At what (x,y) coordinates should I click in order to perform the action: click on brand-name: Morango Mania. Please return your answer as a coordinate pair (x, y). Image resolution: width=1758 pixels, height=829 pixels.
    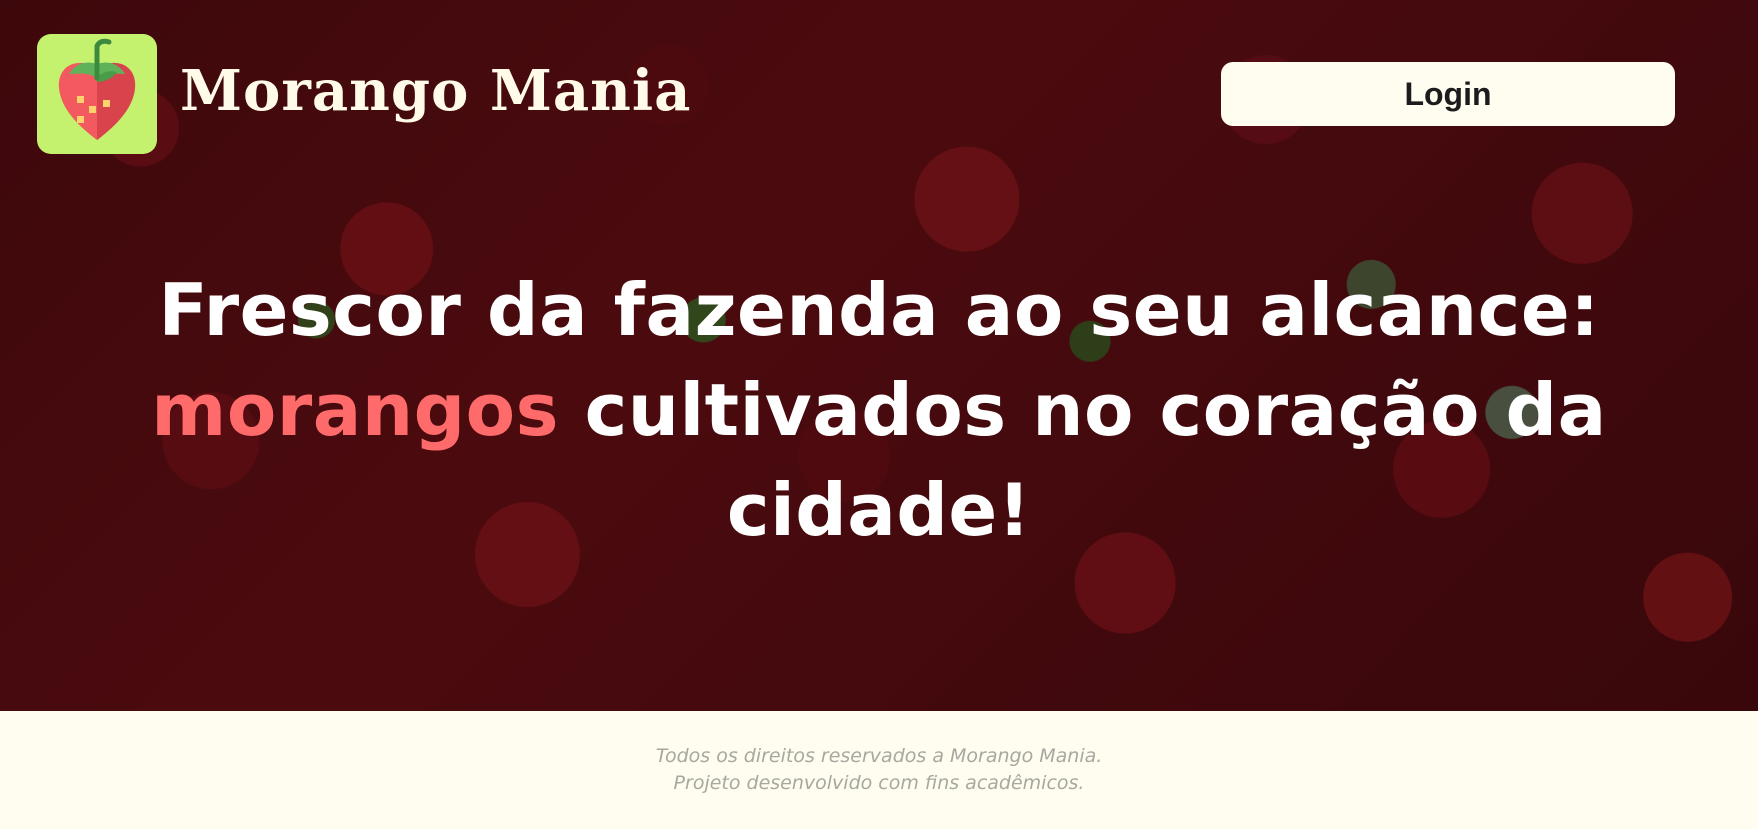
    Looking at the image, I should click on (436, 91).